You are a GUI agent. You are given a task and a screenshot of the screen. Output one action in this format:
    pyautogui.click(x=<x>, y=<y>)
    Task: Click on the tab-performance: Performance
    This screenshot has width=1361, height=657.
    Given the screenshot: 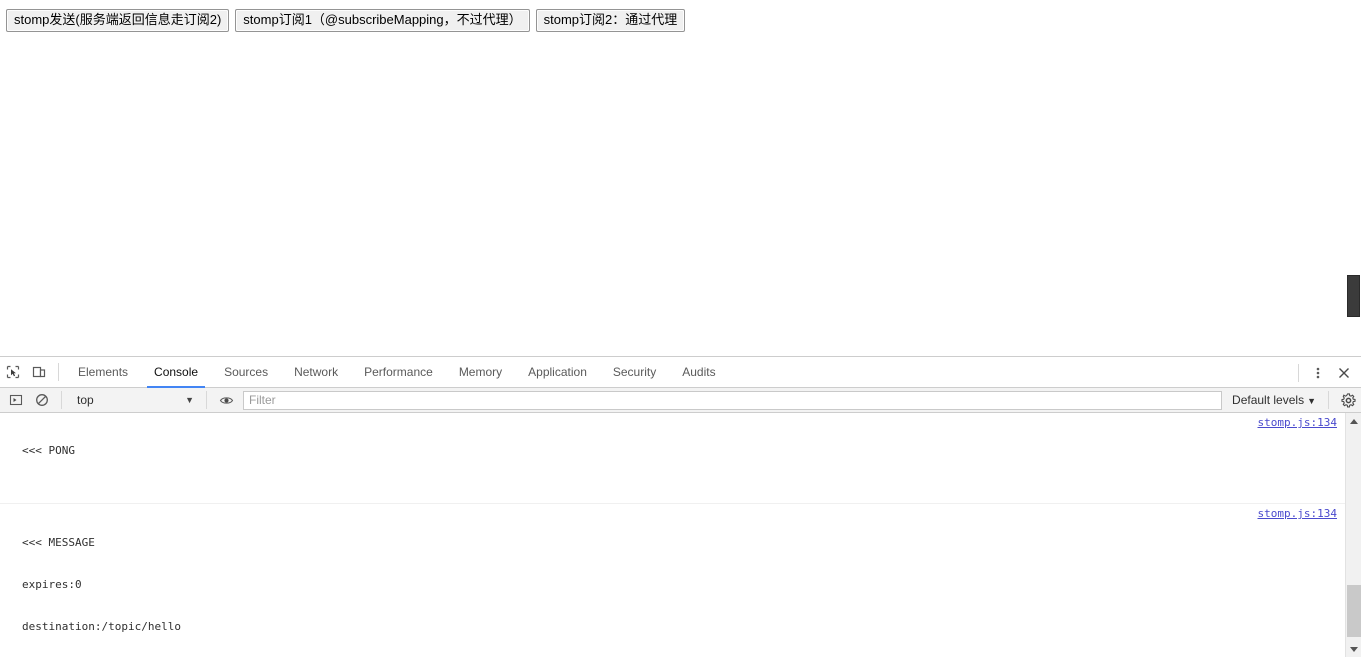 What is the action you would take?
    pyautogui.click(x=398, y=372)
    